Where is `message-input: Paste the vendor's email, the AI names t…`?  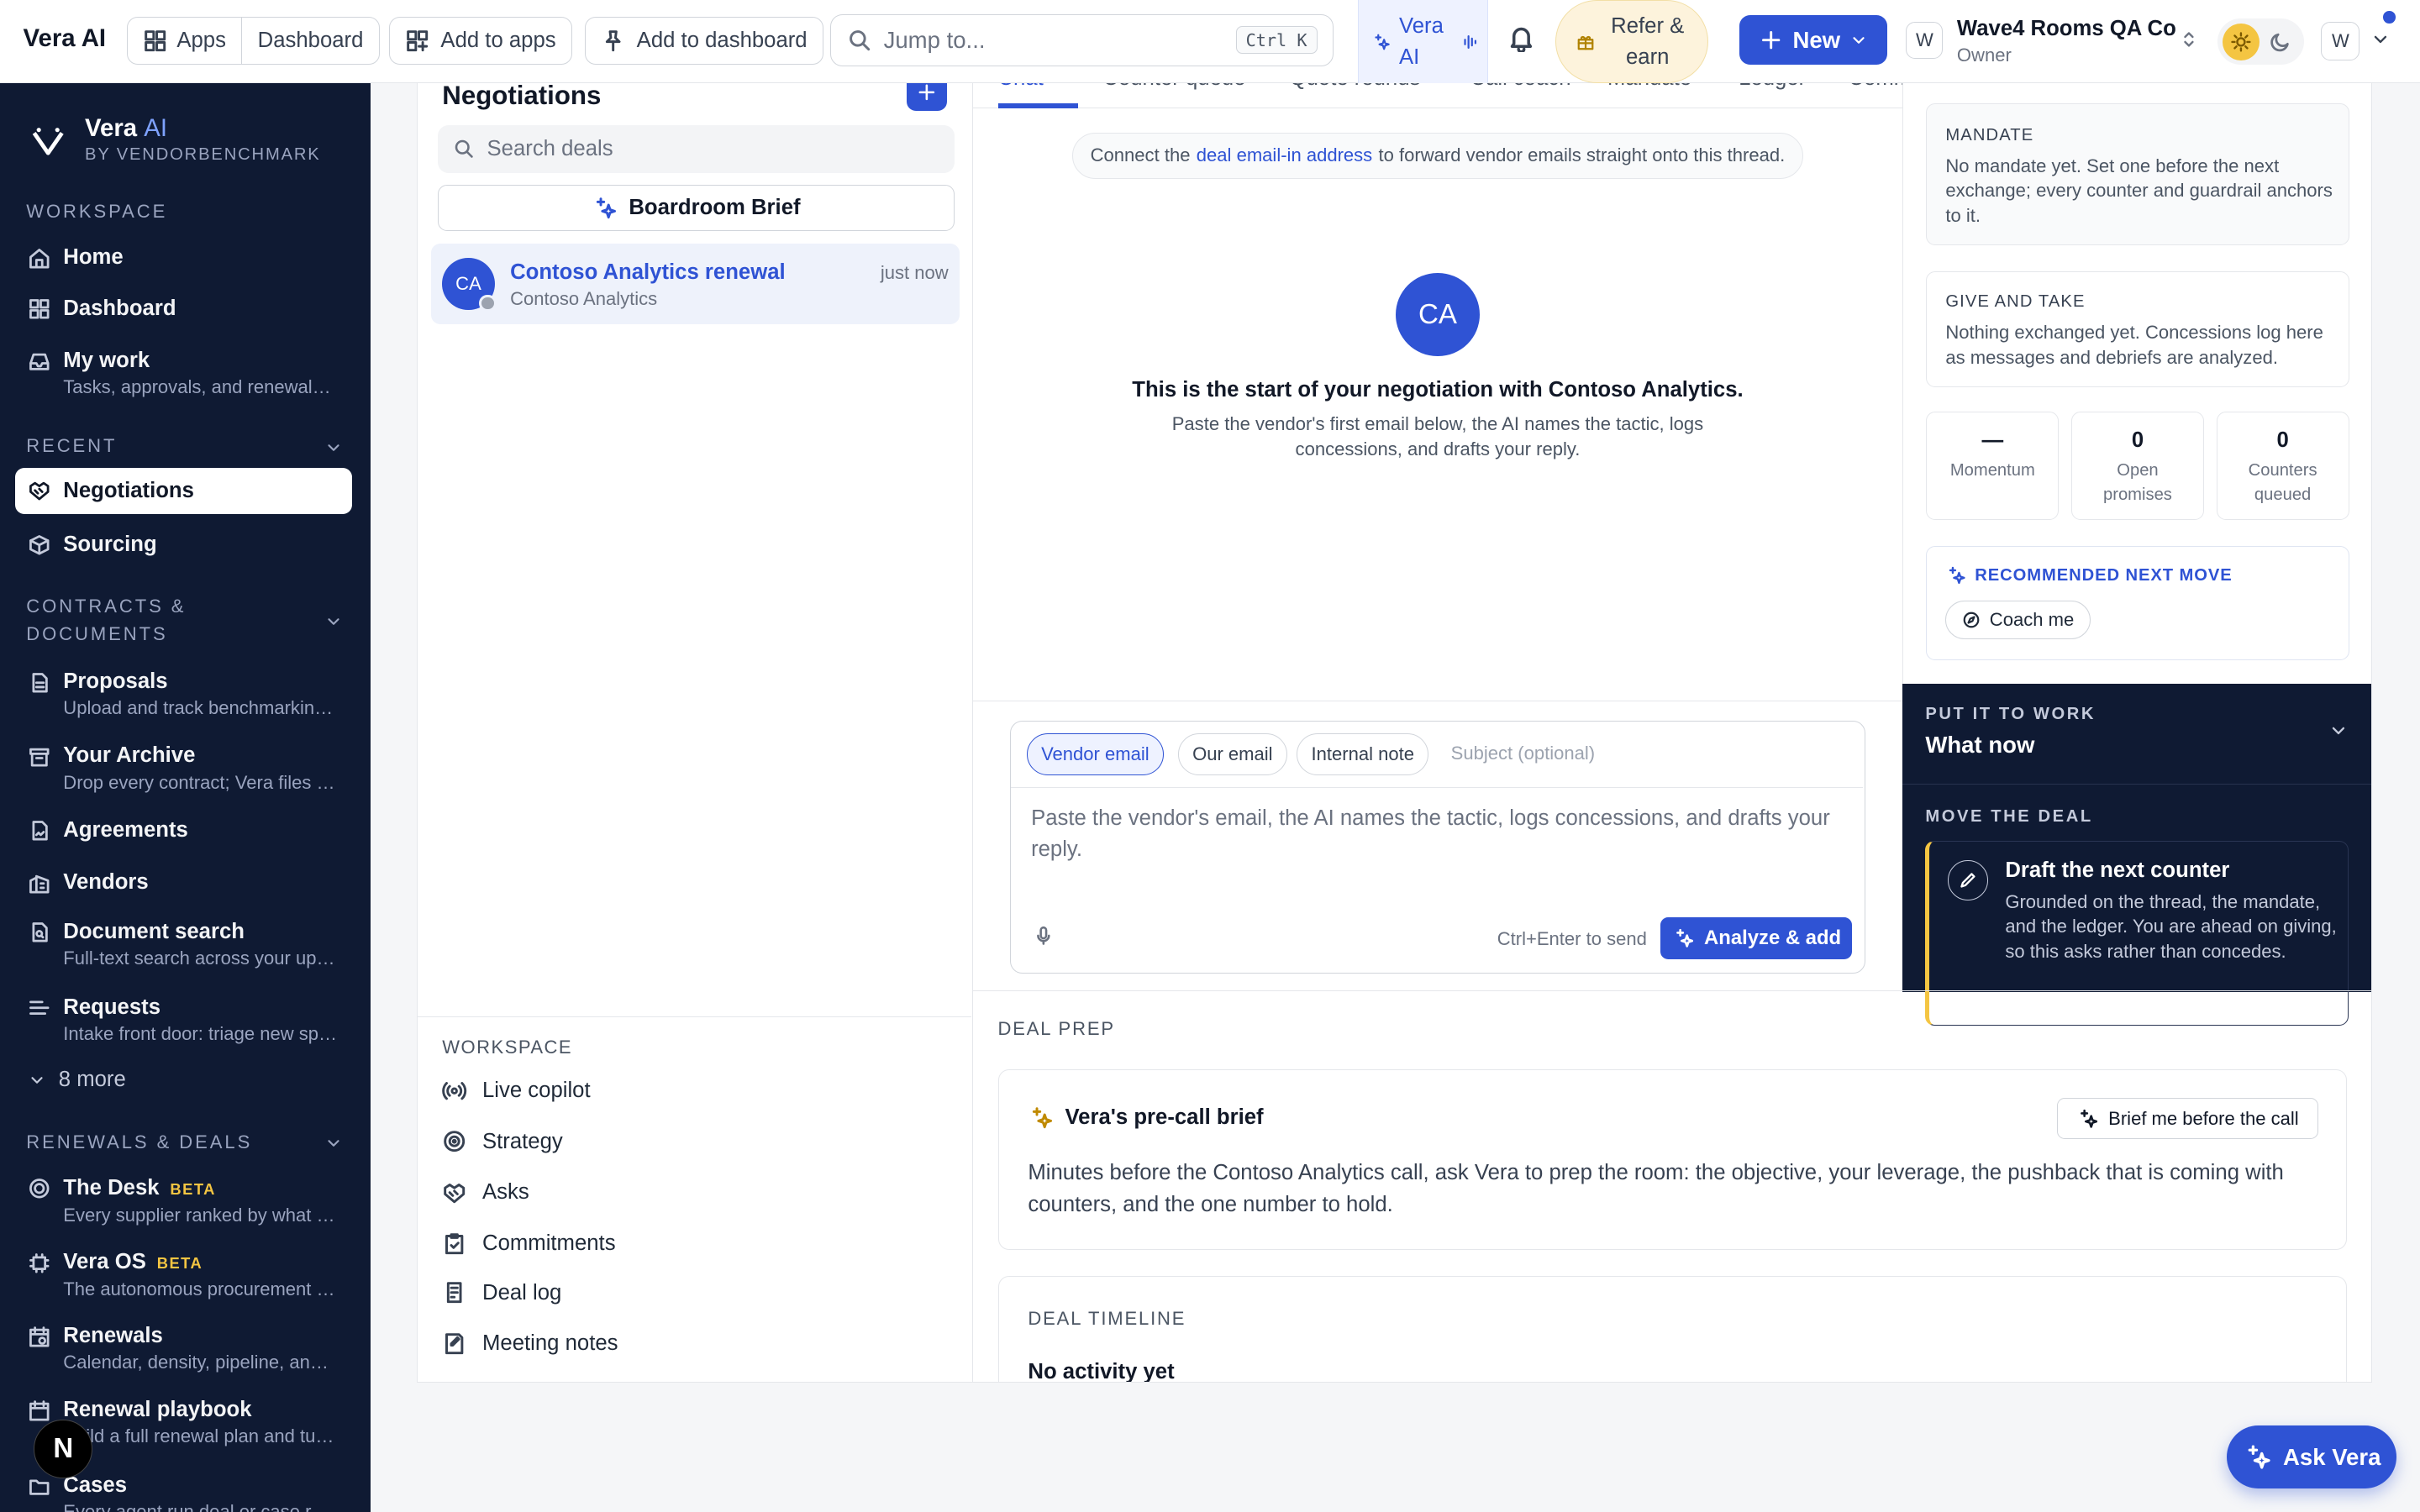 message-input: Paste the vendor's email, the AI names t… is located at coordinates (1440, 833).